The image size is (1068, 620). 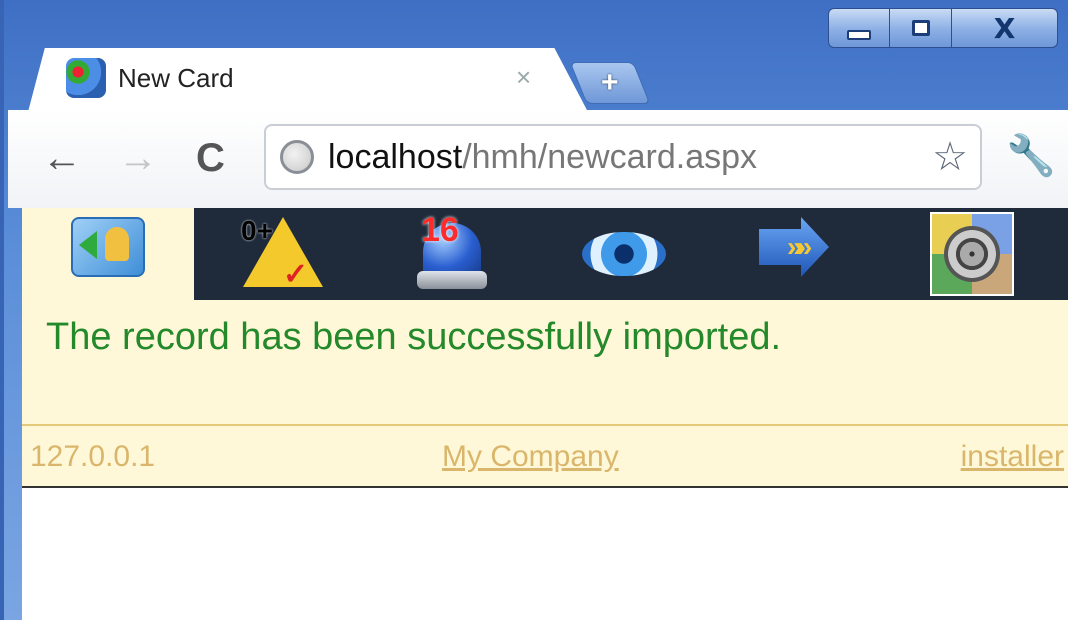 What do you see at coordinates (210, 158) in the screenshot?
I see `reload-button: C` at bounding box center [210, 158].